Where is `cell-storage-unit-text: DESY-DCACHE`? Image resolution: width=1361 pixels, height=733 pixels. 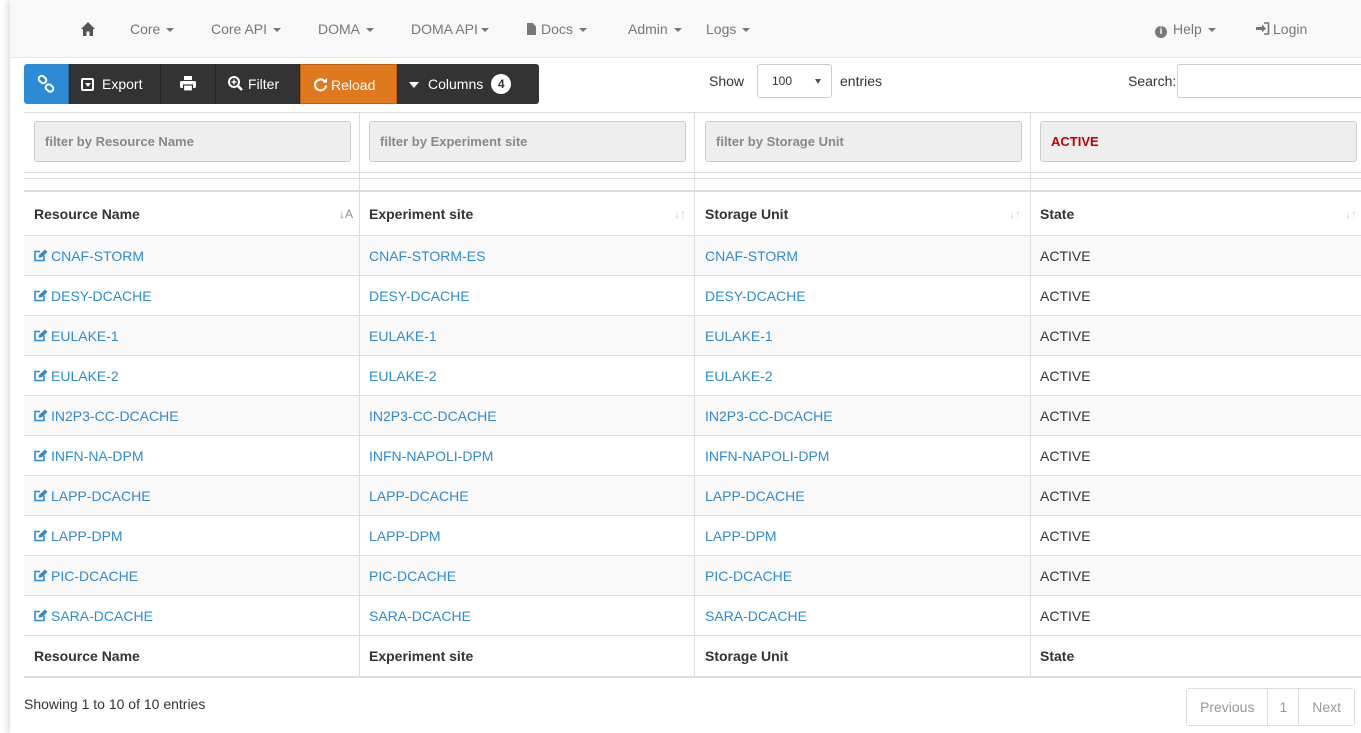
cell-storage-unit-text: DESY-DCACHE is located at coordinates (755, 296).